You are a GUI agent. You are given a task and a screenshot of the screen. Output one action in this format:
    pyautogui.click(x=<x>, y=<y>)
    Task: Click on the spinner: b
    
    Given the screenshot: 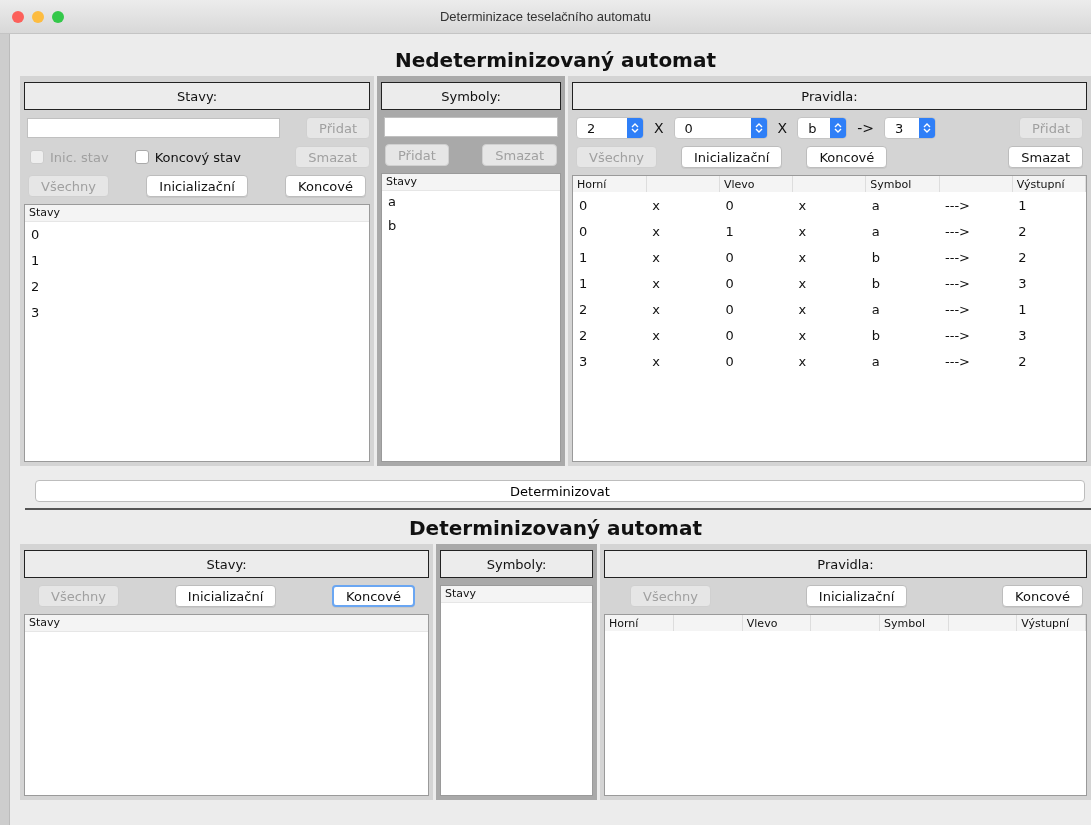 What is the action you would take?
    pyautogui.click(x=822, y=128)
    